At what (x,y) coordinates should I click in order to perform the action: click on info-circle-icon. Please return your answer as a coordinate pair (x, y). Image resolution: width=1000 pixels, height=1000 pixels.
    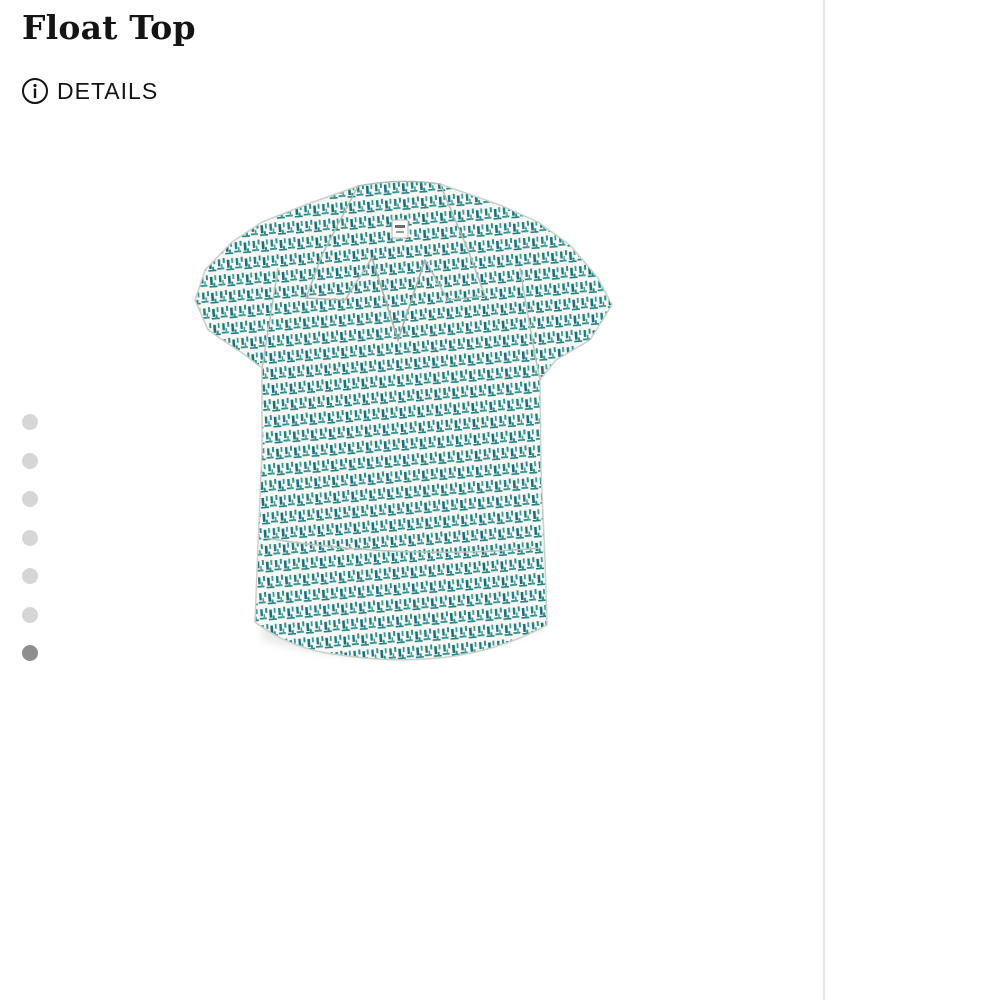
    Looking at the image, I should click on (35, 91).